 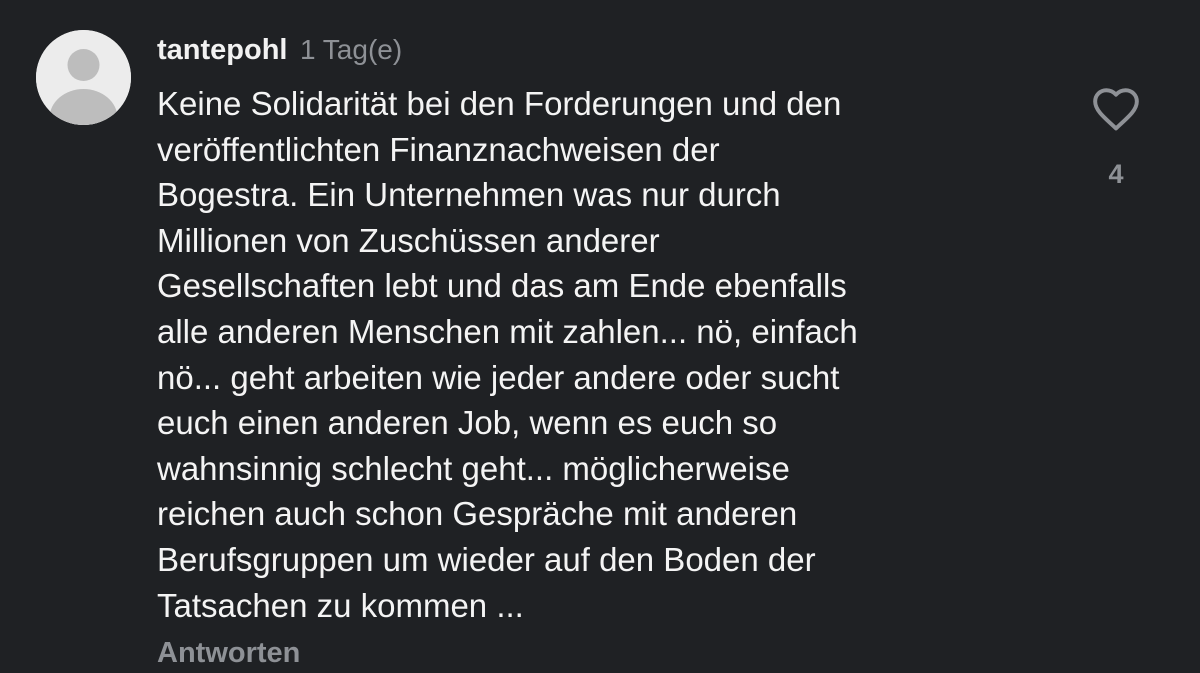 I want to click on comment-header: tantepohl 1 Tag(e), so click(x=279, y=50).